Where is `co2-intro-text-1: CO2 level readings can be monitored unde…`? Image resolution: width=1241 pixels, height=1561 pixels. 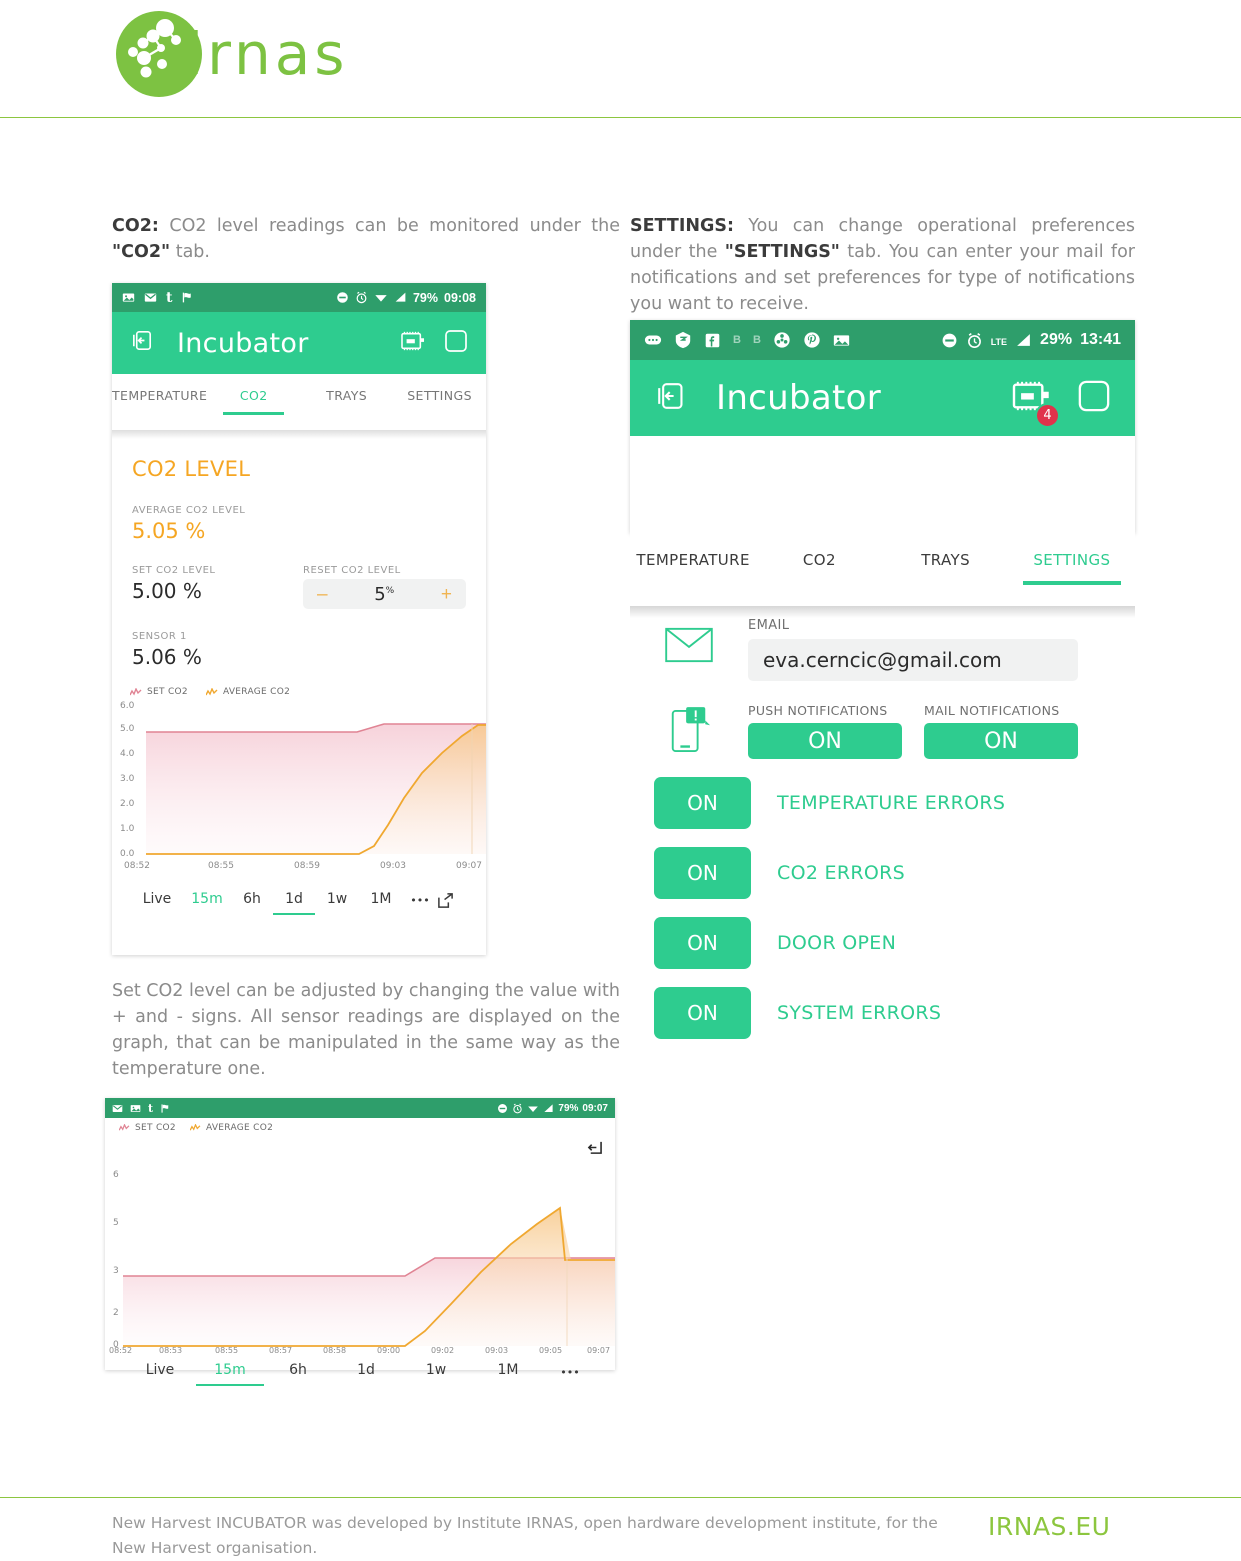
co2-intro-text-1: CO2 level readings can be monitored unde… is located at coordinates (389, 226).